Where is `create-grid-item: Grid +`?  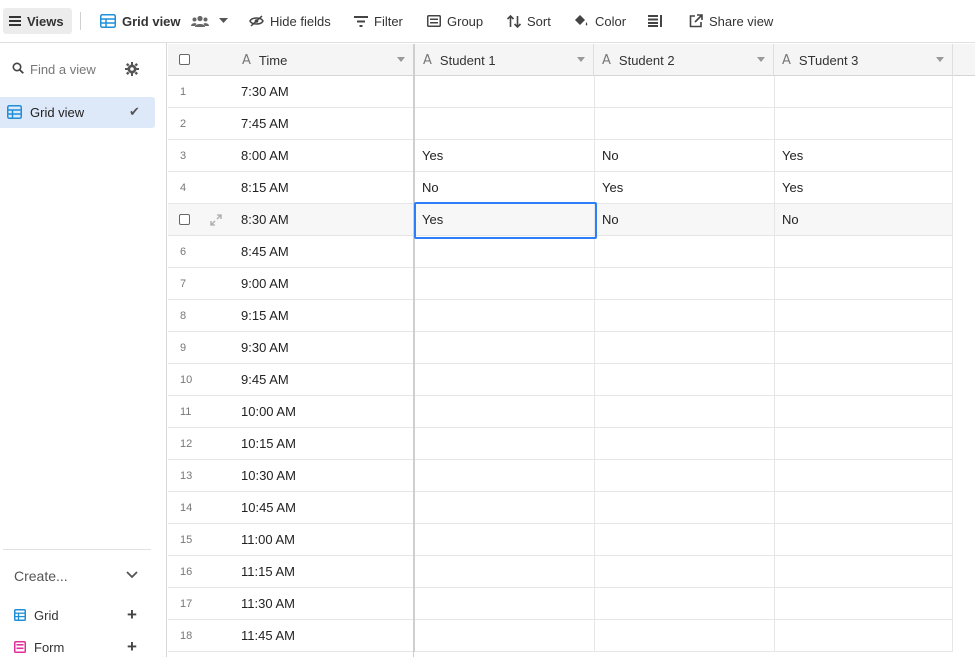
create-grid-item: Grid + is located at coordinates (77, 616).